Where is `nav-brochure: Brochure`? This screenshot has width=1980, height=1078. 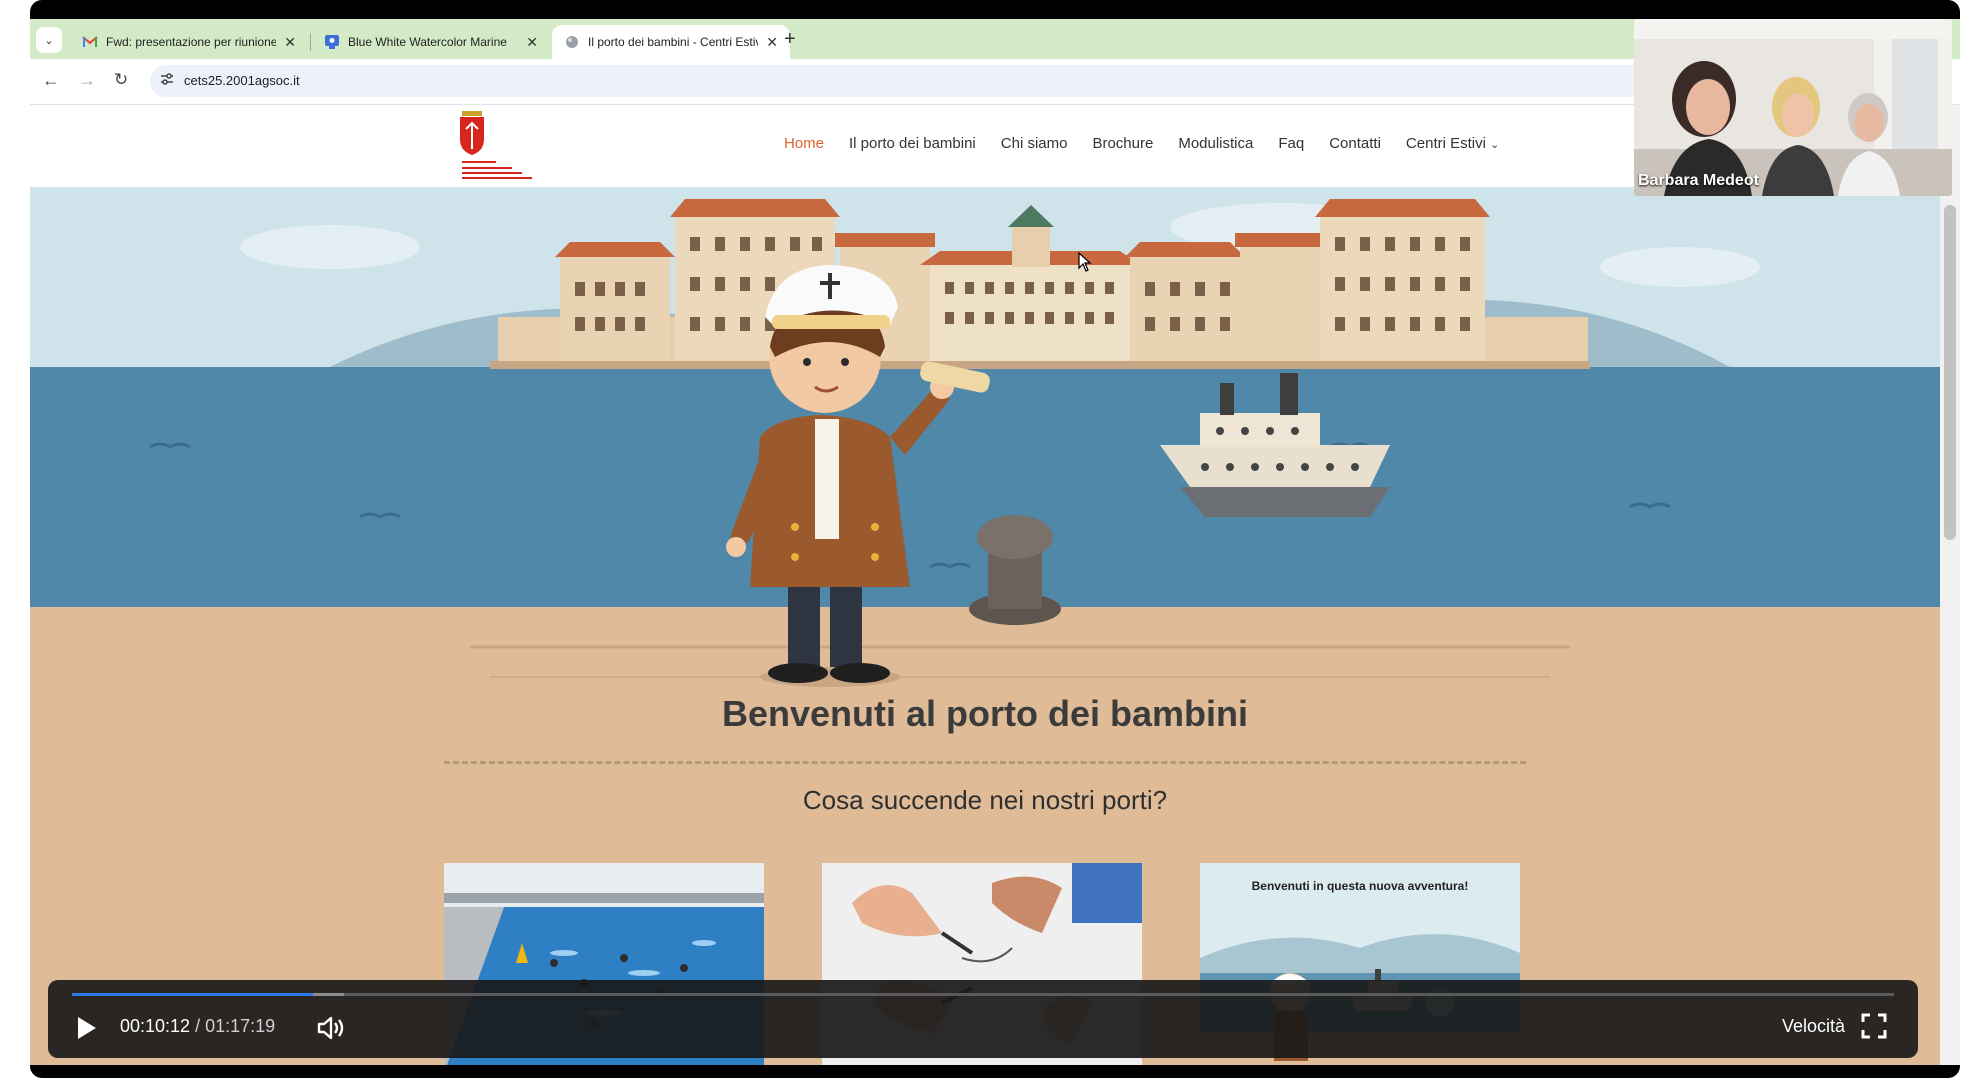
nav-brochure: Brochure is located at coordinates (1122, 143).